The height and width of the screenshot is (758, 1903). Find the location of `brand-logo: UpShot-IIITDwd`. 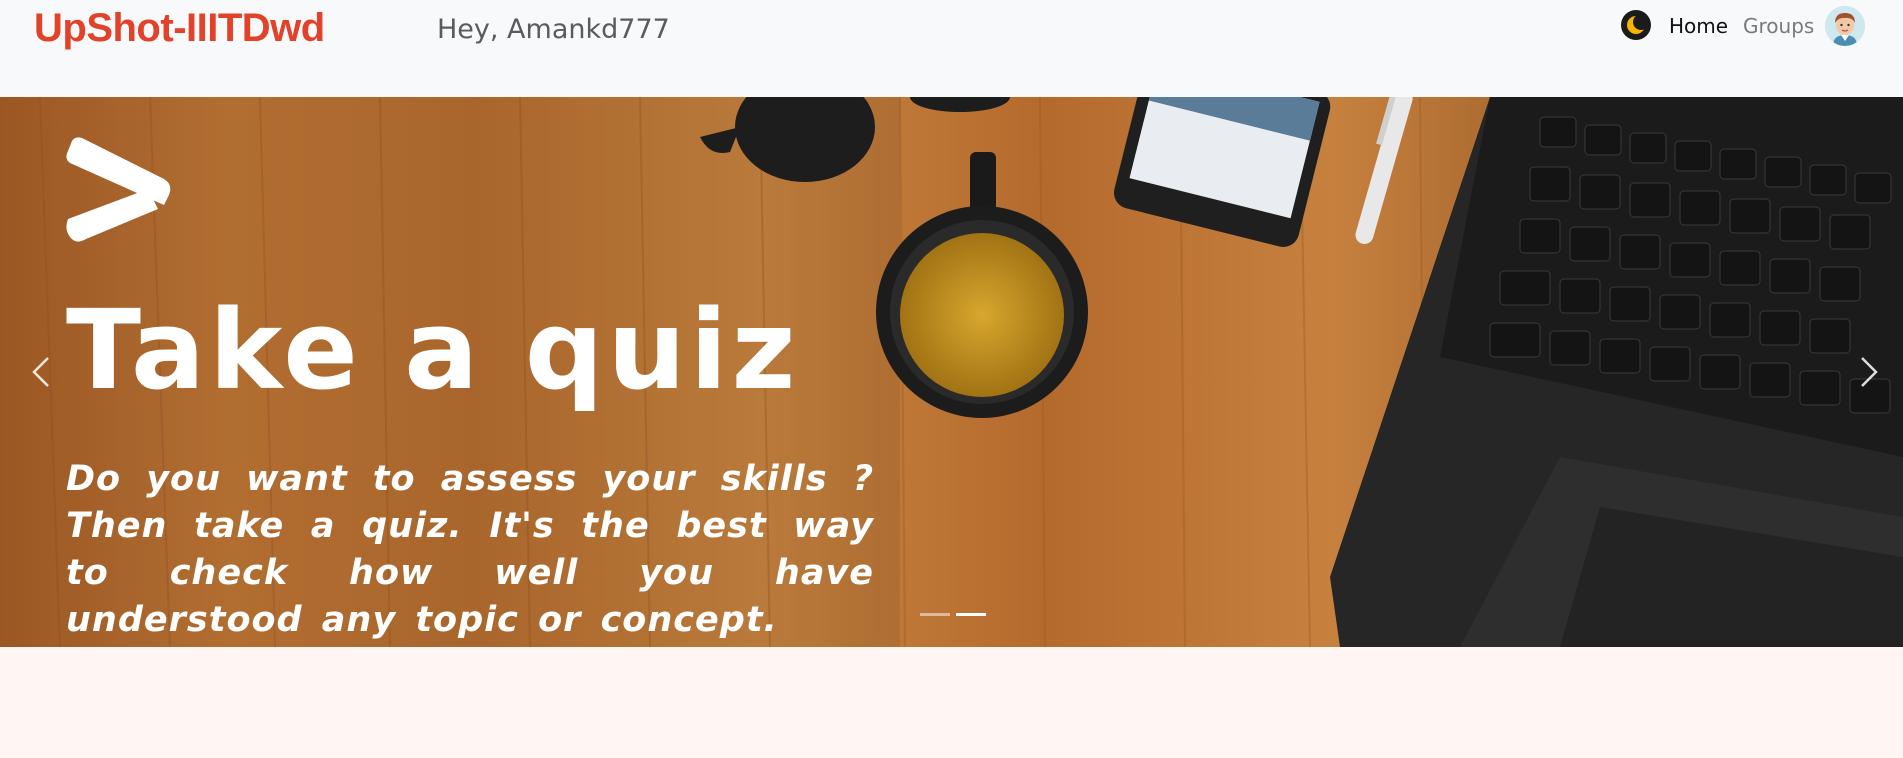

brand-logo: UpShot-IIITDwd is located at coordinates (179, 28).